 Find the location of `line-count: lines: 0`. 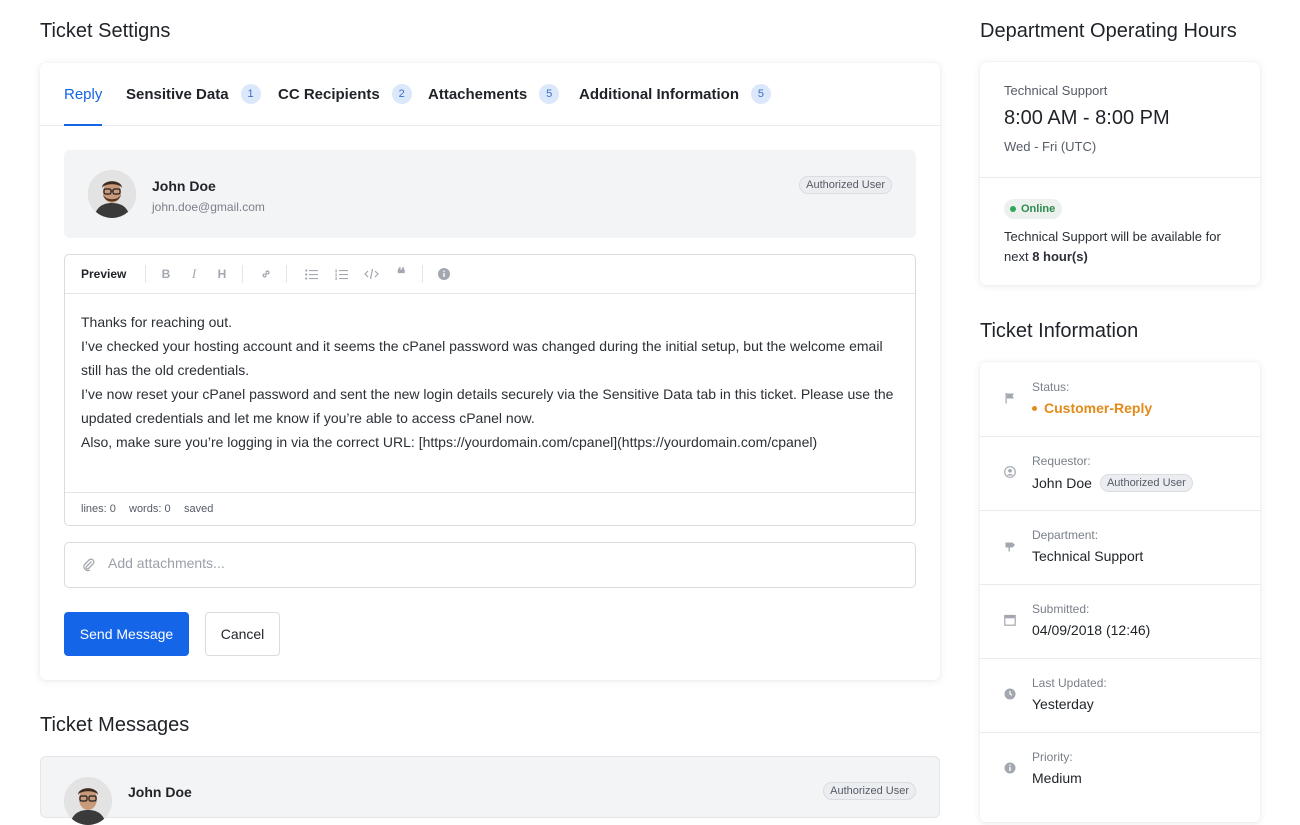

line-count: lines: 0 is located at coordinates (98, 509).